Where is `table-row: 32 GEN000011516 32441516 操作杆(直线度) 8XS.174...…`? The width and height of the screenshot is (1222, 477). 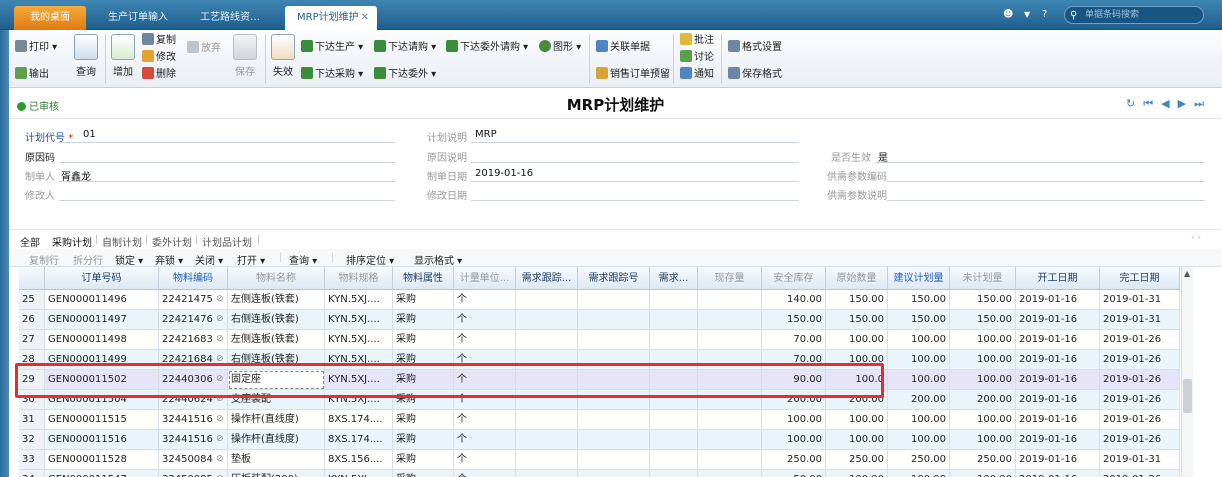
table-row: 32 GEN000011516 32441516 操作杆(直线度) 8XS.174...… is located at coordinates (600, 440).